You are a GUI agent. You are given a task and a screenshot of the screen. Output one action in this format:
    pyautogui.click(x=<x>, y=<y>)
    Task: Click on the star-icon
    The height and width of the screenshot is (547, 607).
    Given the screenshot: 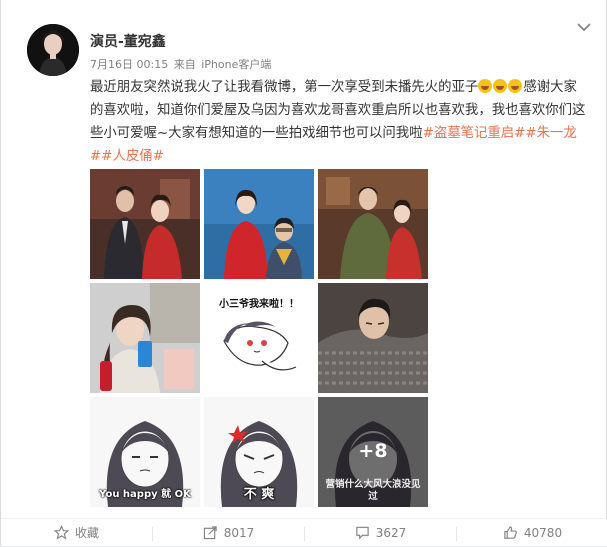 What is the action you would take?
    pyautogui.click(x=61, y=532)
    